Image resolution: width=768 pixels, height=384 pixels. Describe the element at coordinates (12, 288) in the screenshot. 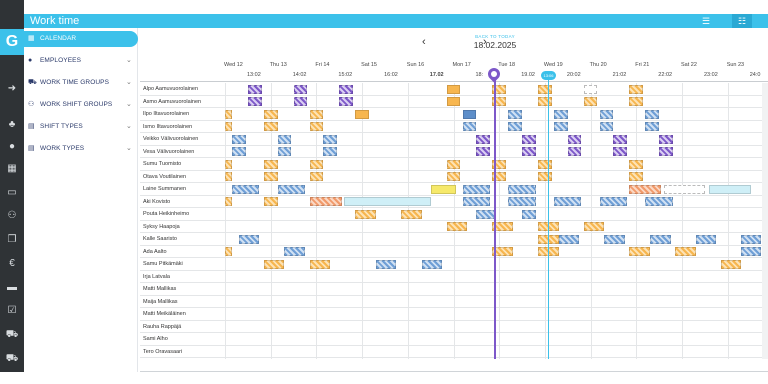

I see `folder-icon: ▬` at that location.